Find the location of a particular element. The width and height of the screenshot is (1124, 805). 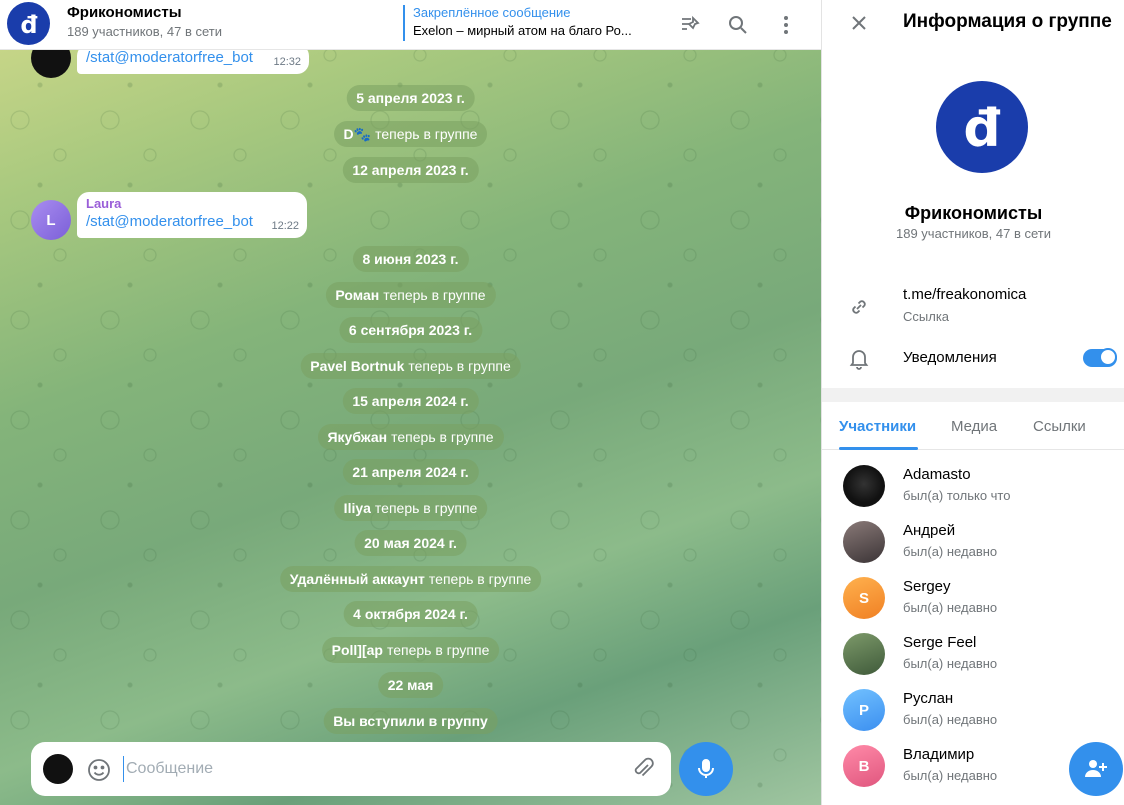

avatar: S is located at coordinates (864, 598).